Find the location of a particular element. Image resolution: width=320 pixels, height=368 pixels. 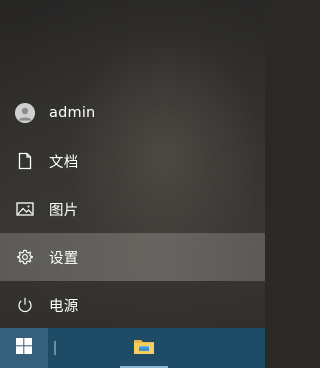

file-explorer-taskbar-button is located at coordinates (144, 348).